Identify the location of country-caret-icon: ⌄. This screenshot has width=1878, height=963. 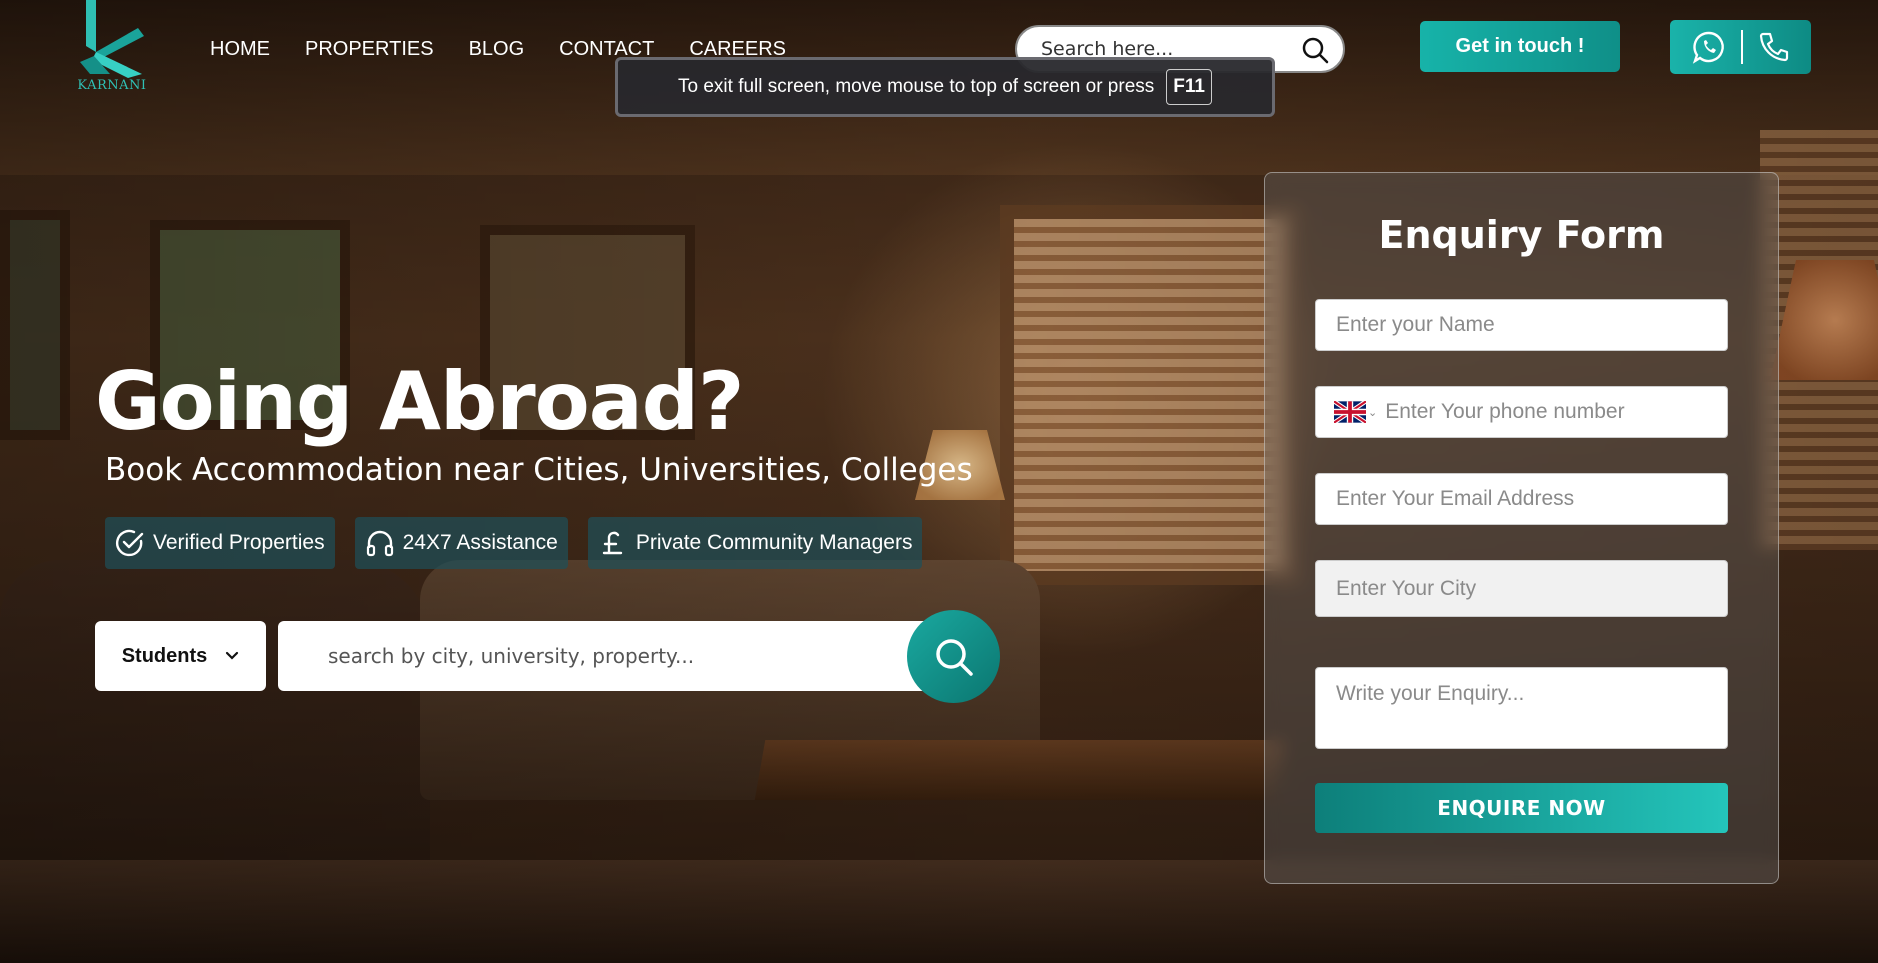
(1372, 412).